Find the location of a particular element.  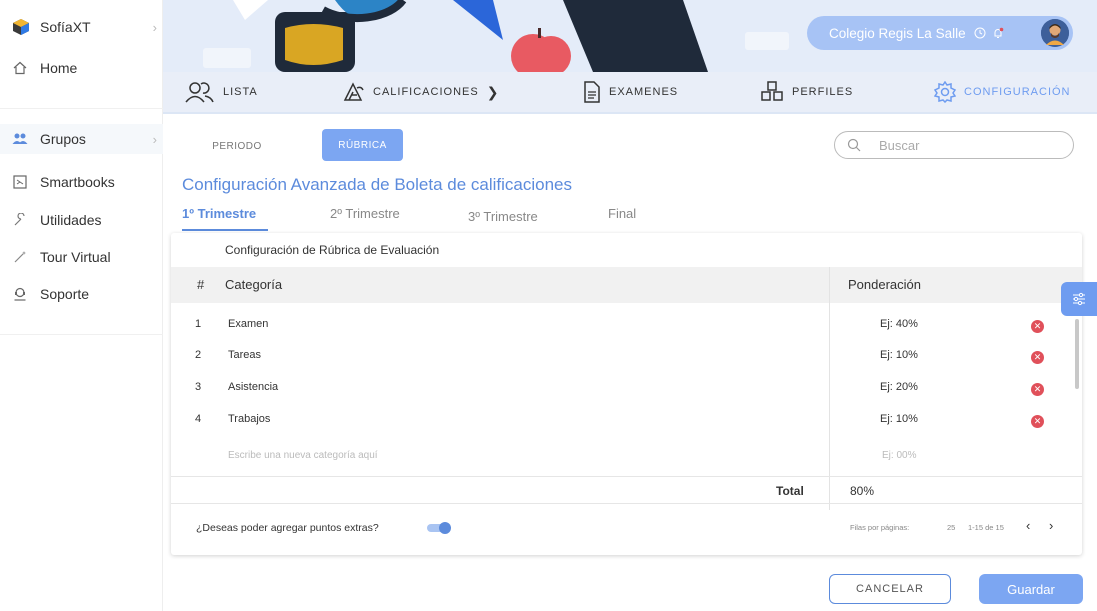

row-num: 1 is located at coordinates (198, 324).